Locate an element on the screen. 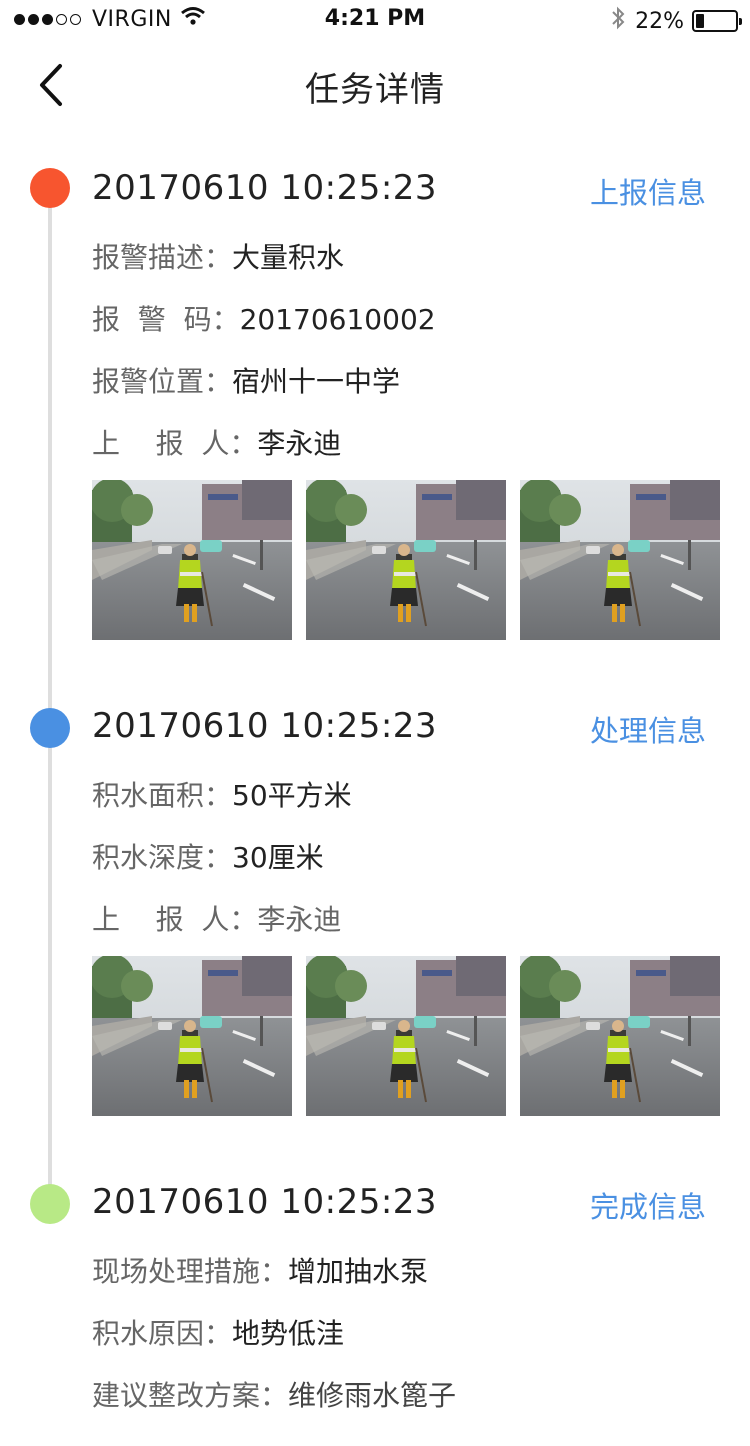 Image resolution: width=750 pixels, height=1446 pixels. timeline-marker-complete is located at coordinates (50, 1204).